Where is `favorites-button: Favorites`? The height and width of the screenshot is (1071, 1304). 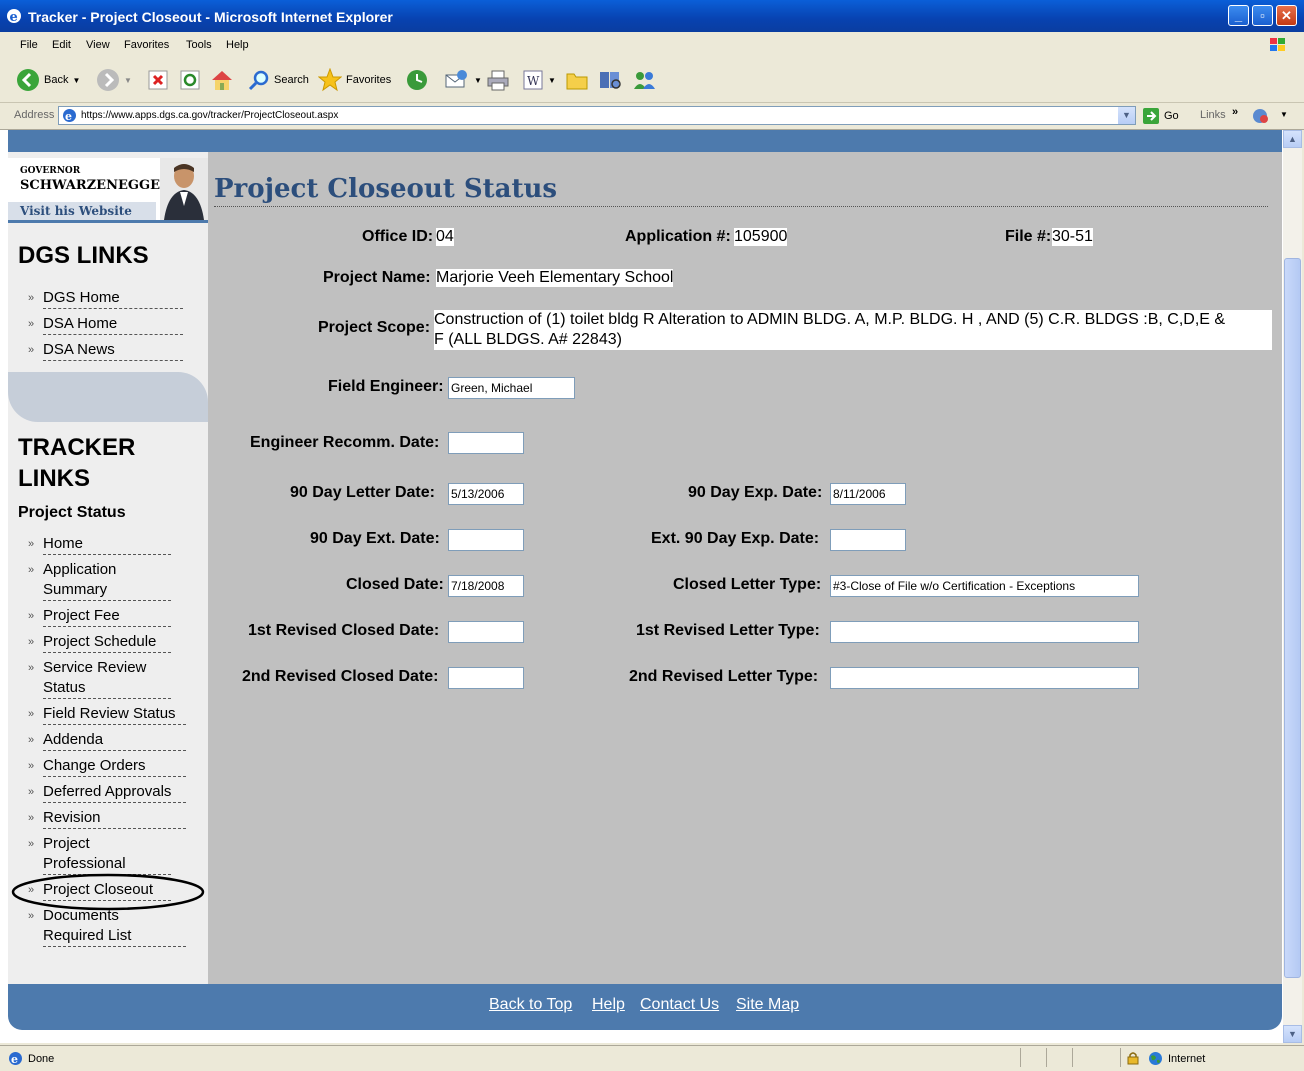
favorites-button: Favorites is located at coordinates (354, 80).